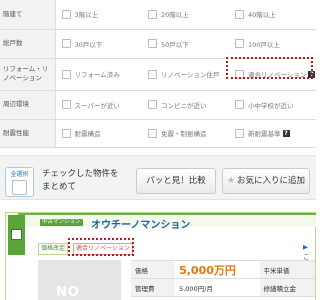 This screenshot has height=300, width=320. Describe the element at coordinates (61, 222) in the screenshot. I see `property-type-badge: 中古マンション` at that location.